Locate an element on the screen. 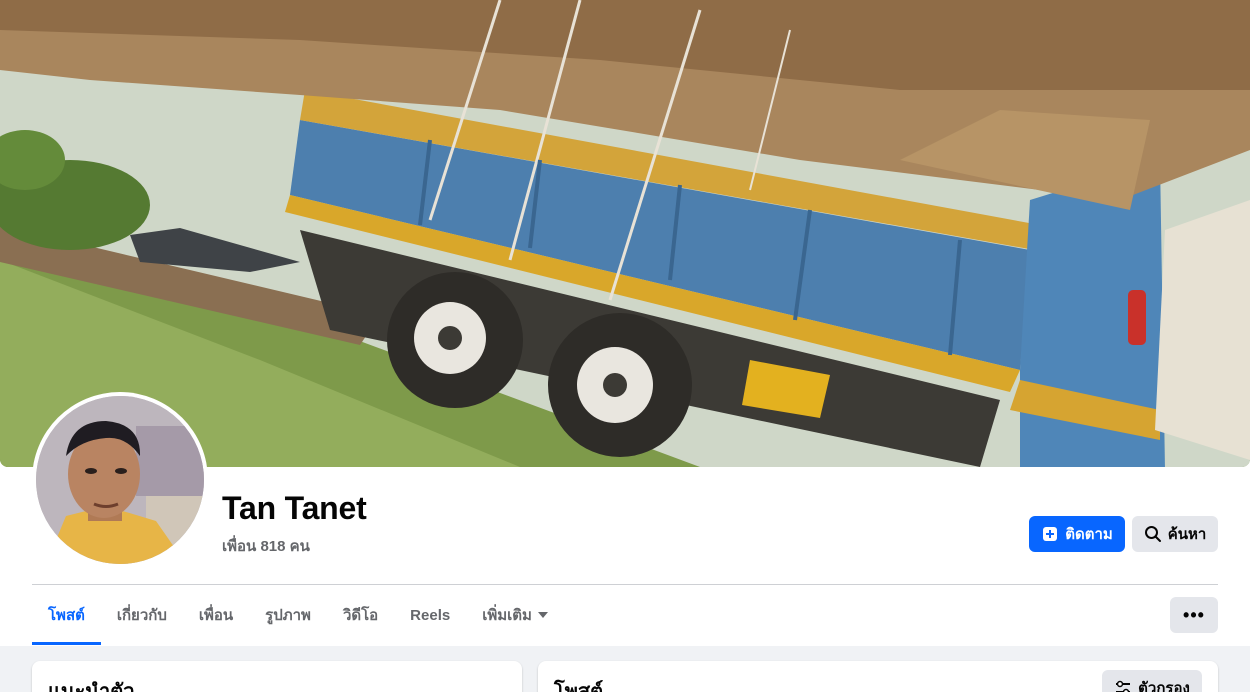 This screenshot has width=1250, height=692. tab-videos: วิดีโอ is located at coordinates (360, 615).